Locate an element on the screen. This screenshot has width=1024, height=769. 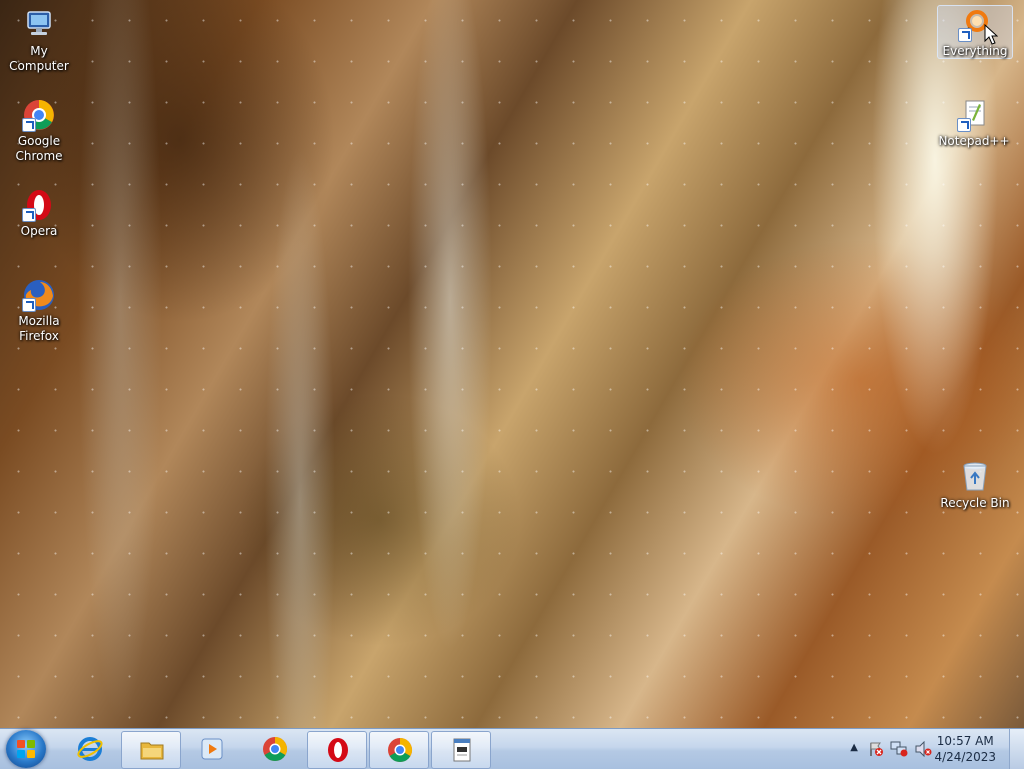
taskbar-item-opera is located at coordinates (337, 750).